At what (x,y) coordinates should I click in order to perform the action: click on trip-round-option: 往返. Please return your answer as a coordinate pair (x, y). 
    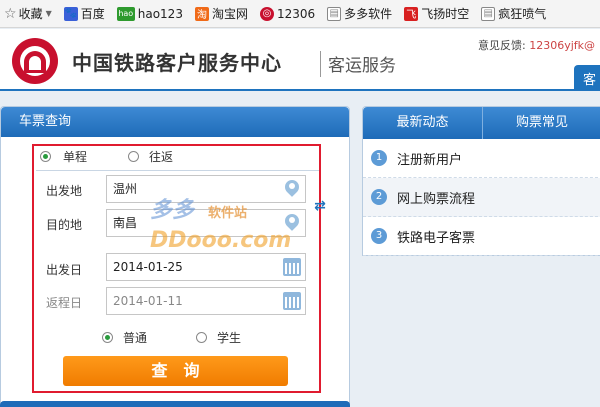
    Looking at the image, I should click on (150, 156).